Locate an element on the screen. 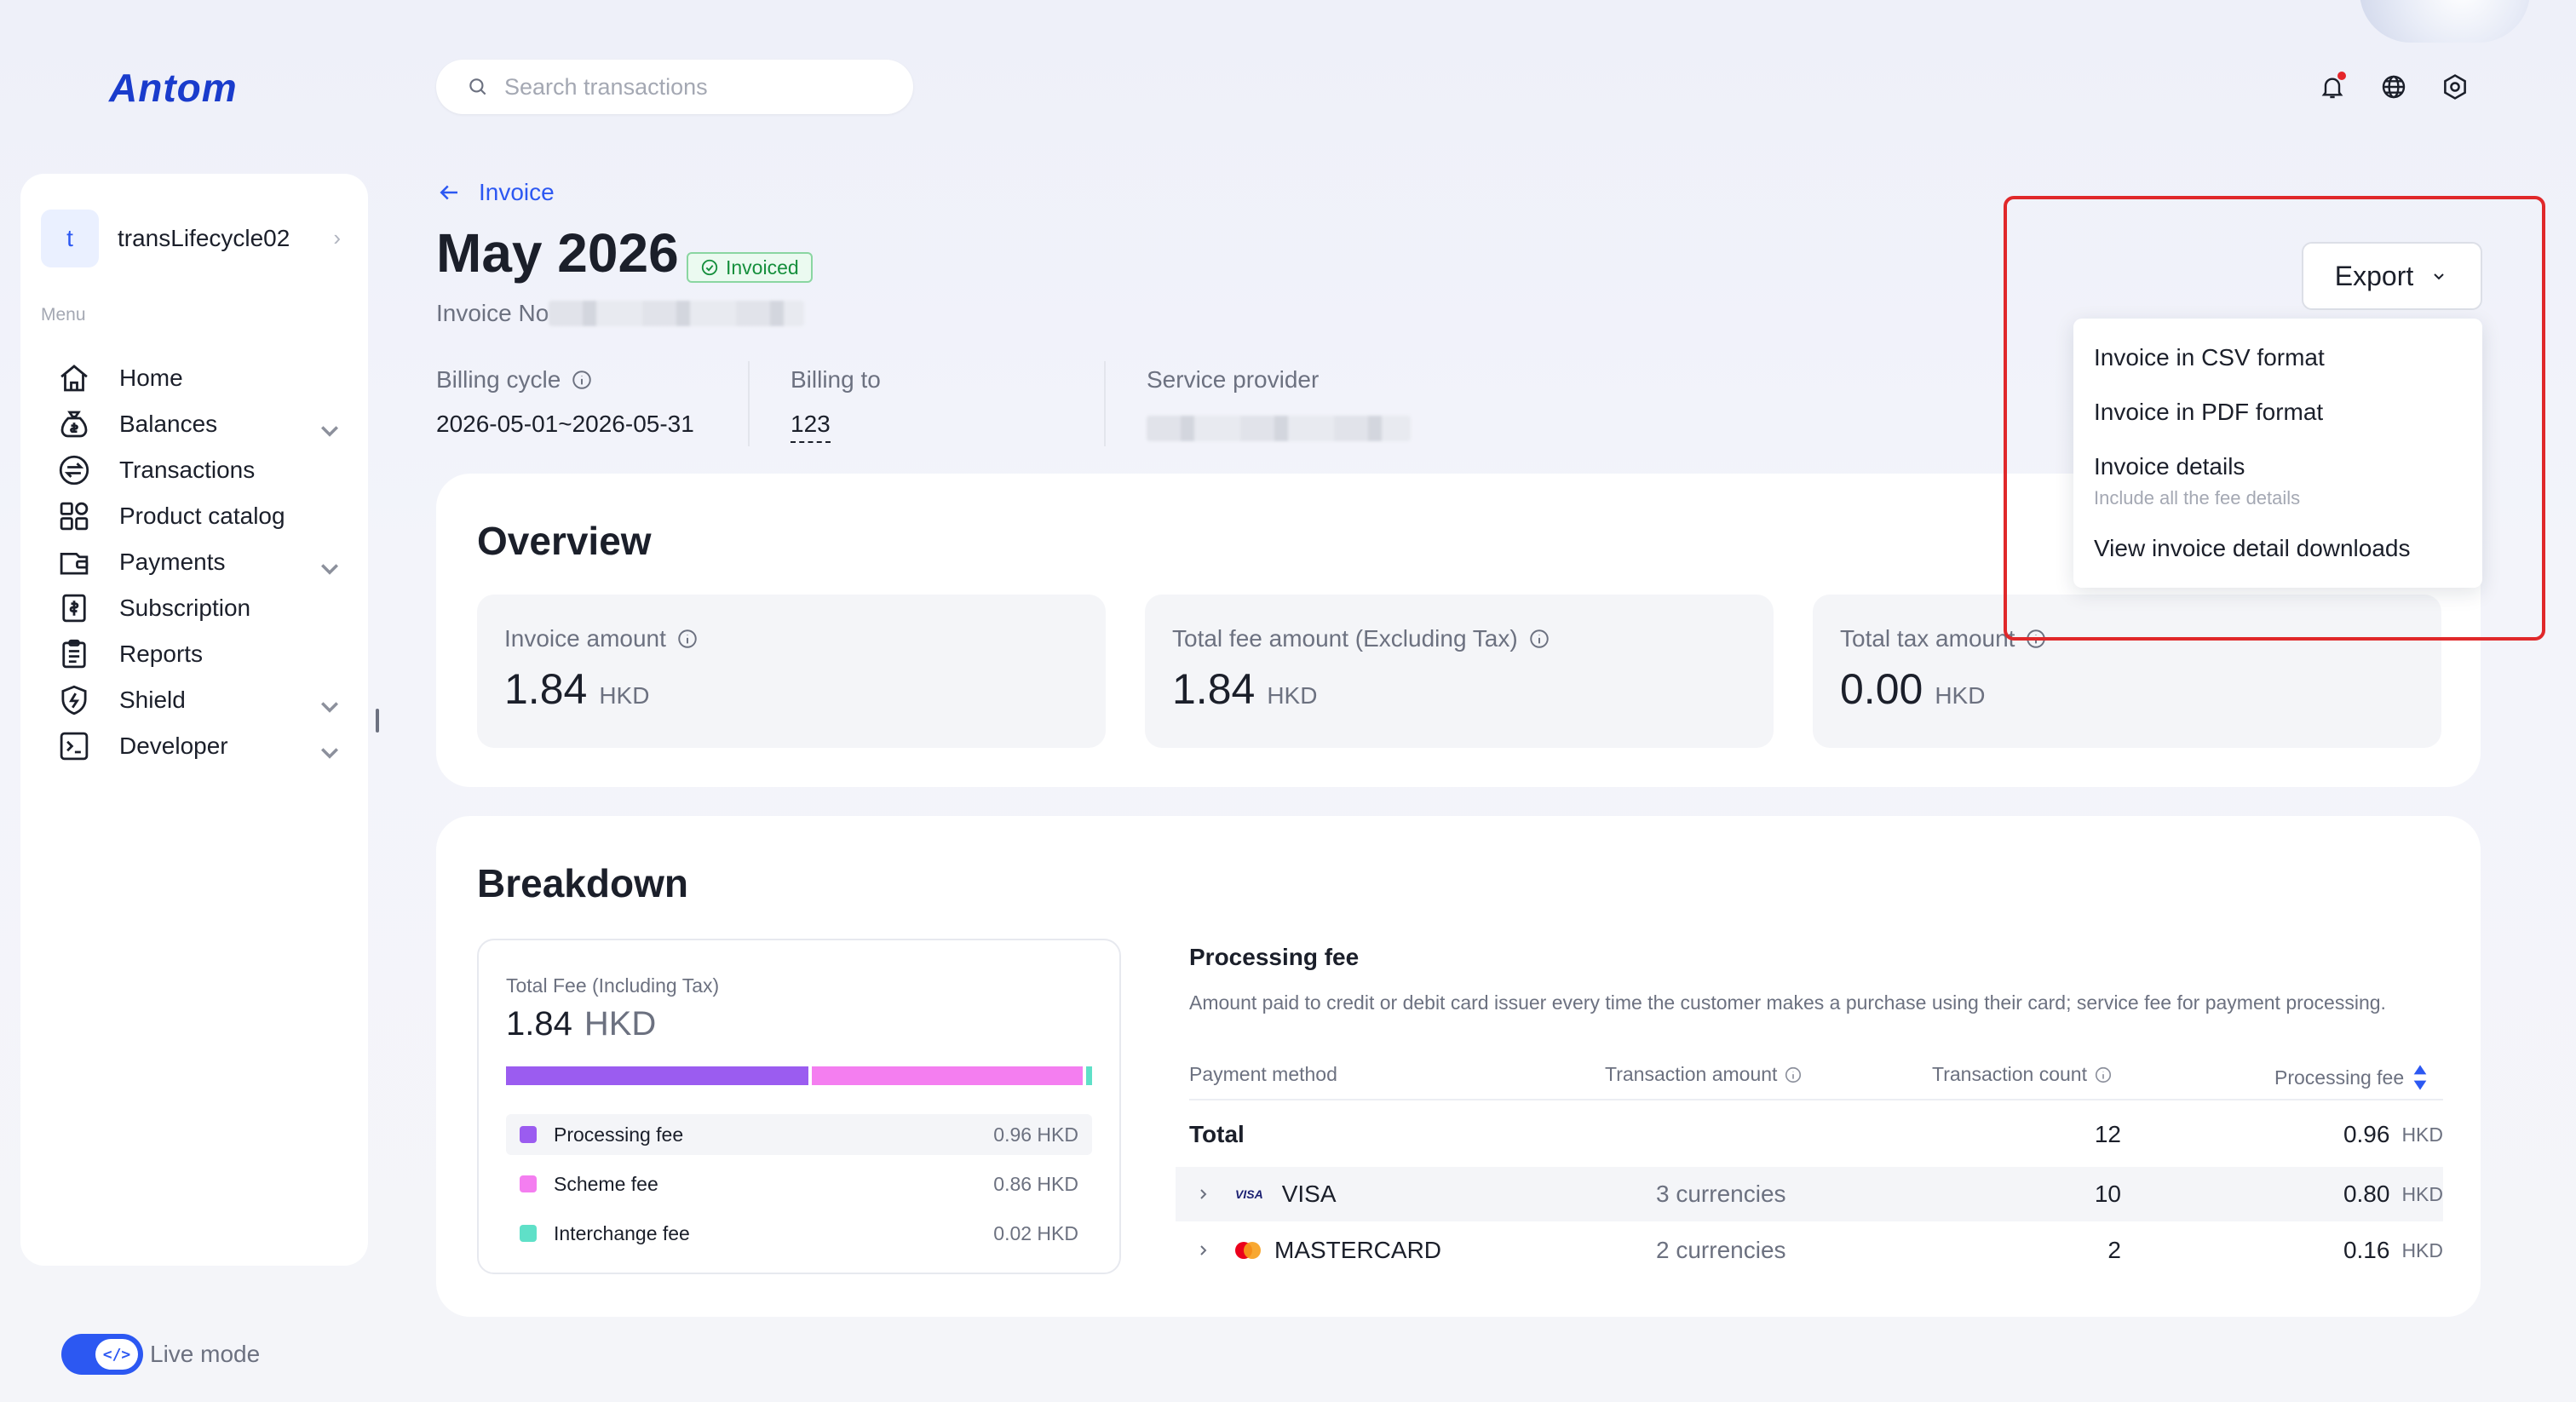 Image resolution: width=2576 pixels, height=1402 pixels. payment-method-name: VISA is located at coordinates (1309, 1194).